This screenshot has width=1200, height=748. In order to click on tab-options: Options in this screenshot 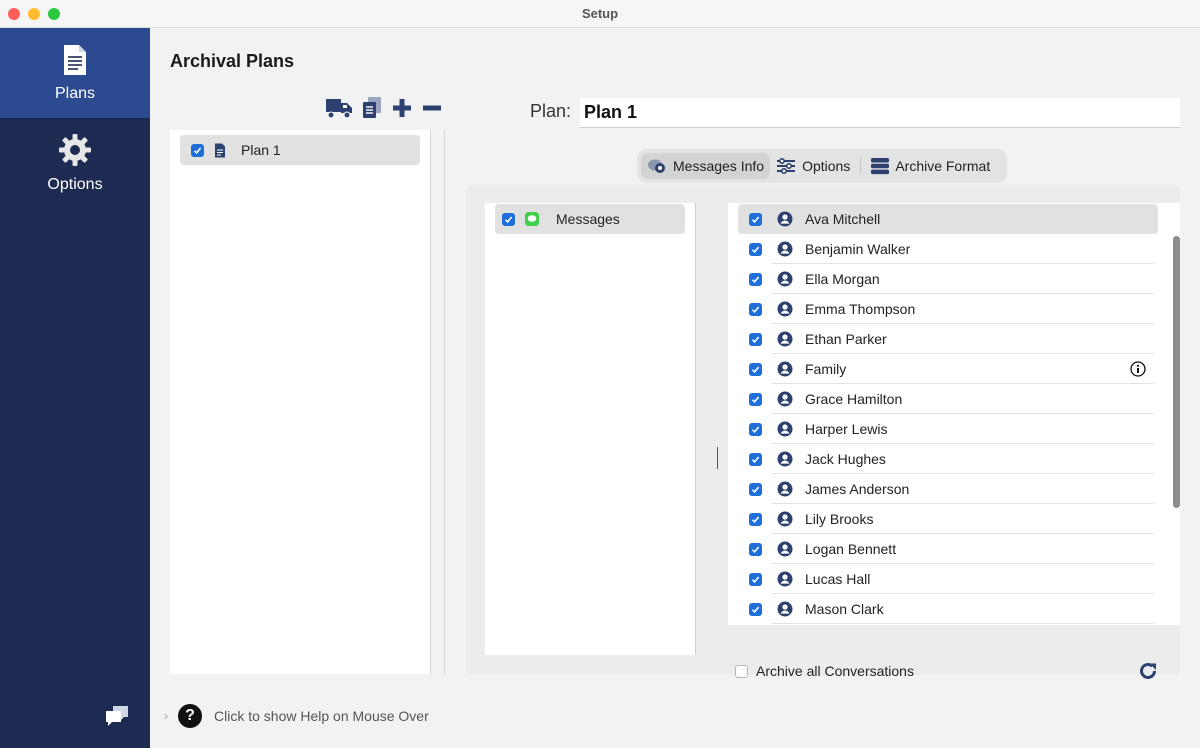, I will do `click(813, 166)`.